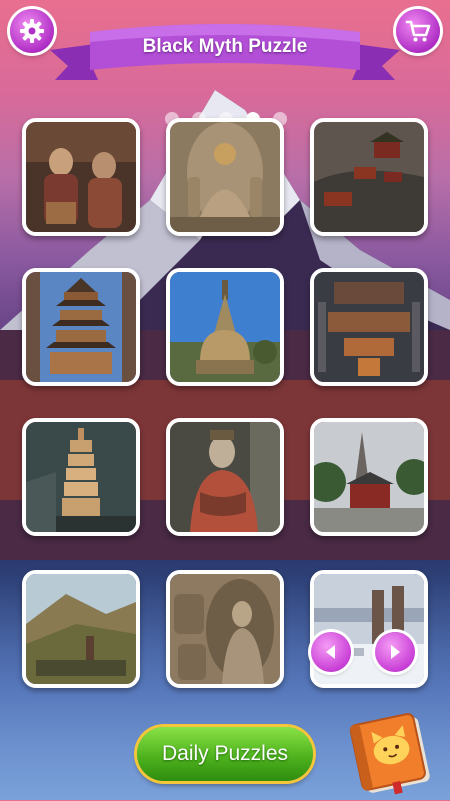  I want to click on puzzle-tile-temple-aerial, so click(369, 327).